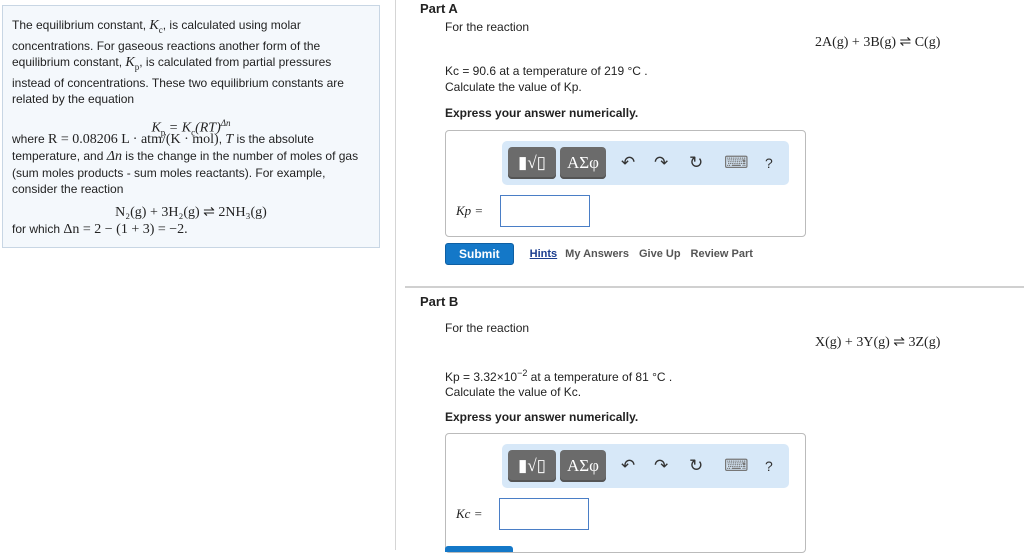 The image size is (1024, 553). What do you see at coordinates (38, 228) in the screenshot?
I see `text: for which` at bounding box center [38, 228].